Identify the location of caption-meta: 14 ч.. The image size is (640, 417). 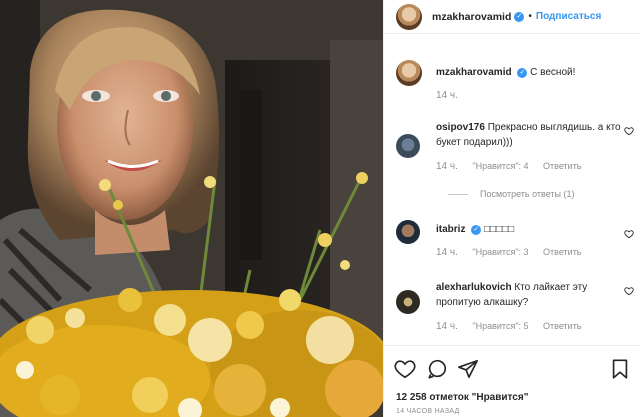
(447, 95).